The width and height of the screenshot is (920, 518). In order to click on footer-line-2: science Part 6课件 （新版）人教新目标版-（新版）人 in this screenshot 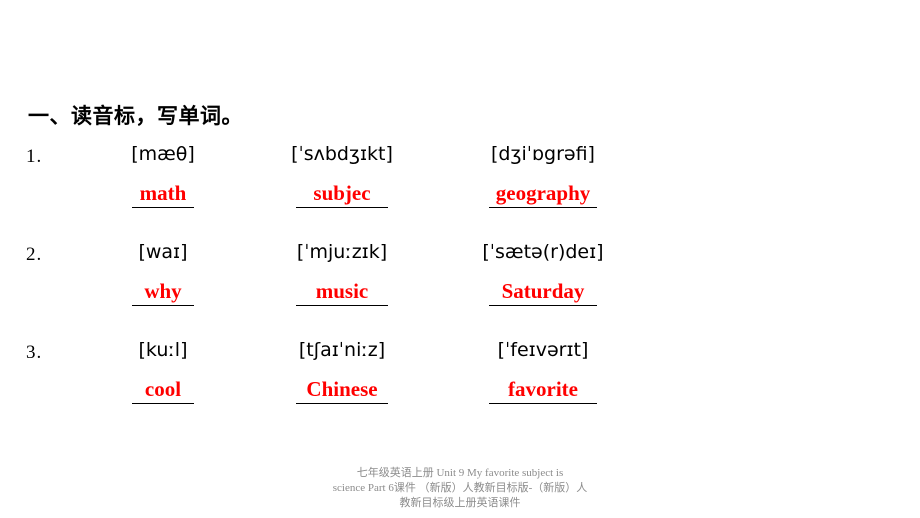, I will do `click(460, 488)`.